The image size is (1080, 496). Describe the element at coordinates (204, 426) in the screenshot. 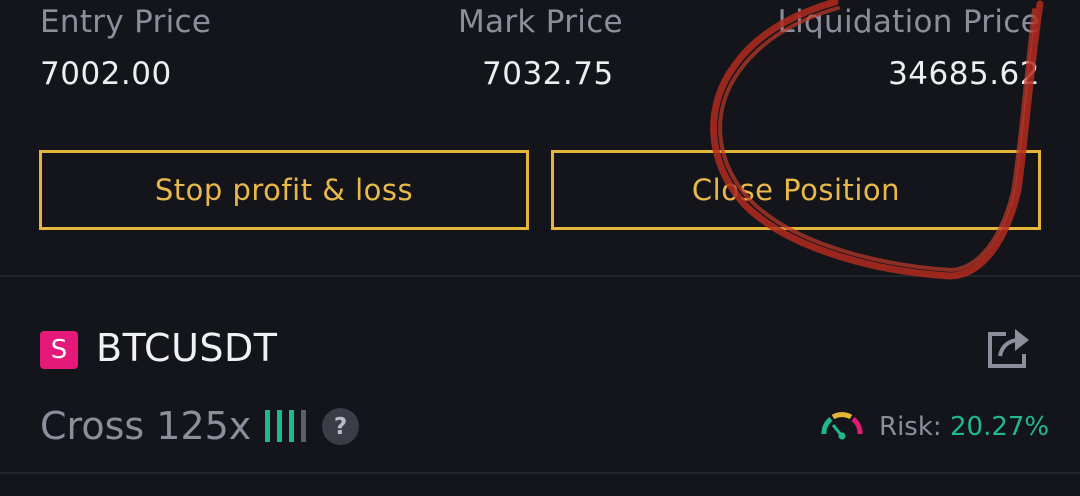

I see `leverage-value: 125x` at that location.